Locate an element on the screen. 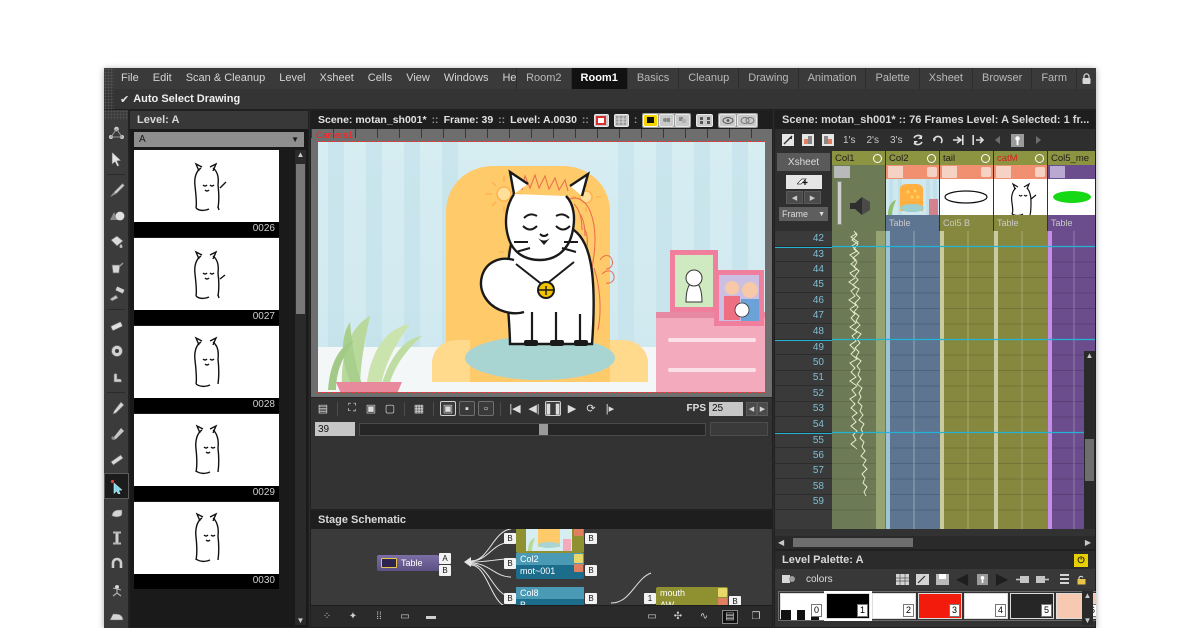 The image size is (1200, 628). step1-button: 1's is located at coordinates (849, 140).